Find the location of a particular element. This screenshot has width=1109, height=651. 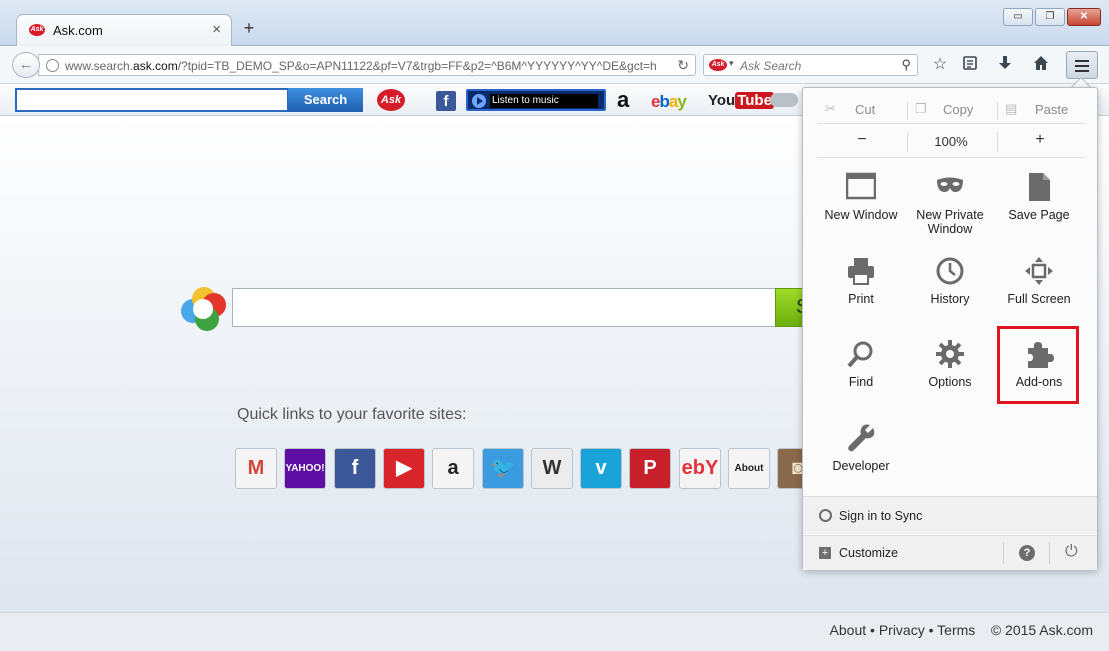

facebook-icon: f is located at coordinates (446, 101).